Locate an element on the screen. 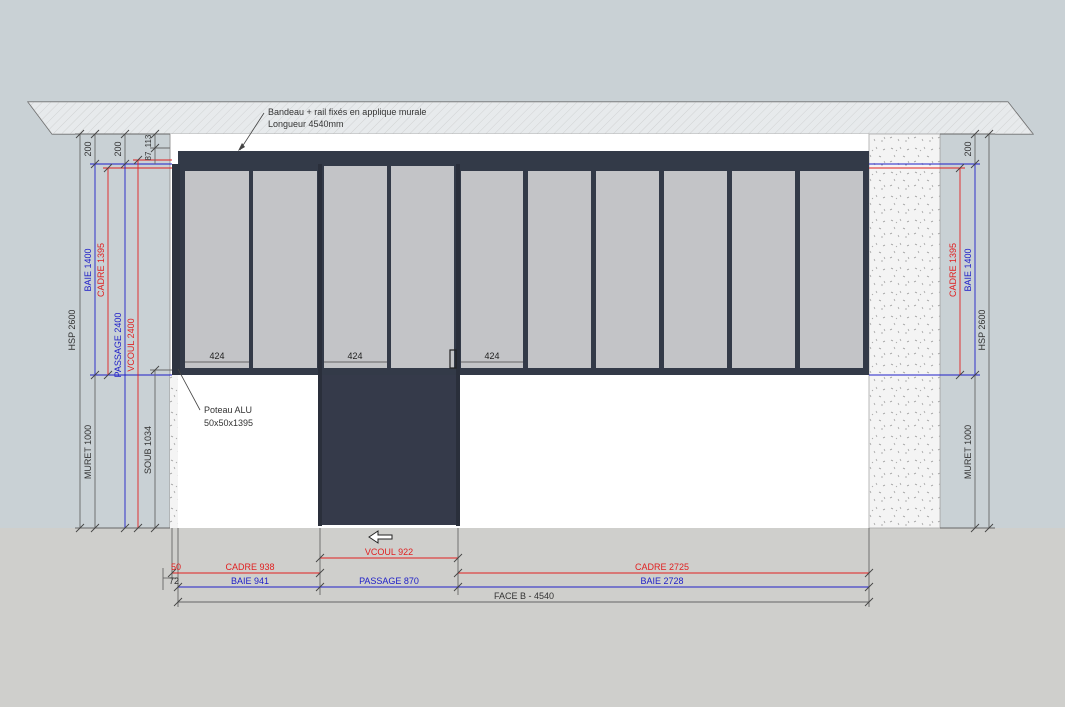 The width and height of the screenshot is (1065, 707). door-lower-panel is located at coordinates (389, 450).